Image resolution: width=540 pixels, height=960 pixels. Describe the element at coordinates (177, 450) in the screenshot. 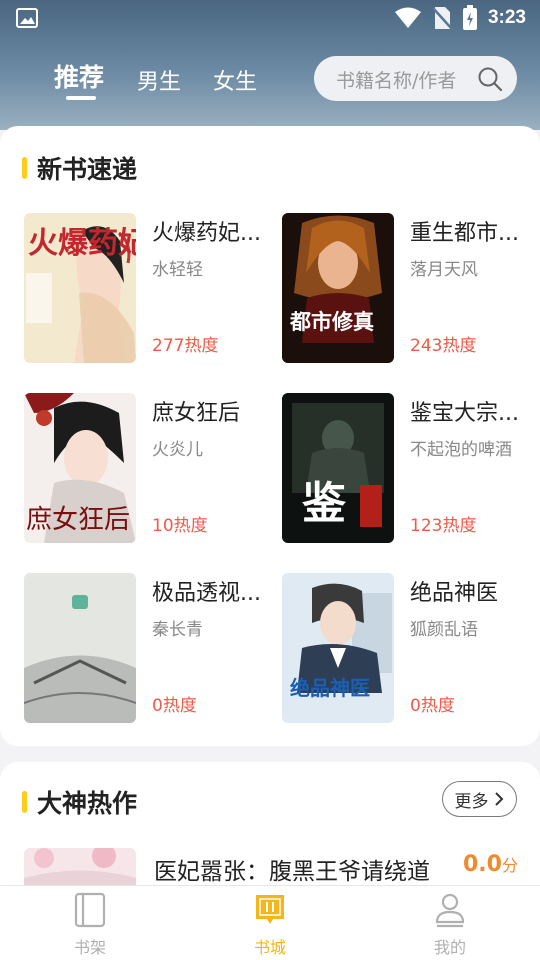

I see `book-author: 火炎儿` at that location.